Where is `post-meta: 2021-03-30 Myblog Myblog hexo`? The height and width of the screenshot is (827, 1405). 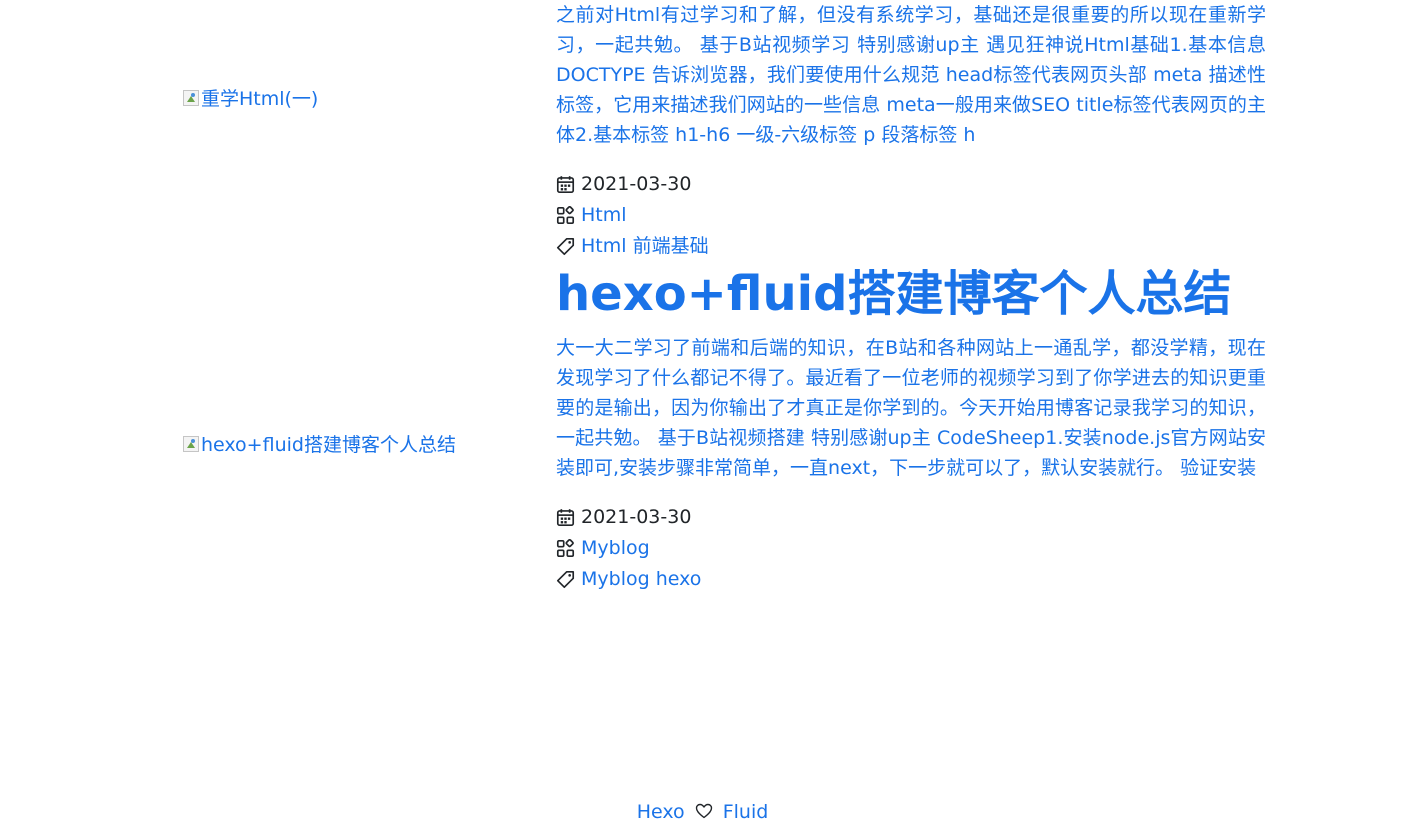 post-meta: 2021-03-30 Myblog Myblog hexo is located at coordinates (911, 548).